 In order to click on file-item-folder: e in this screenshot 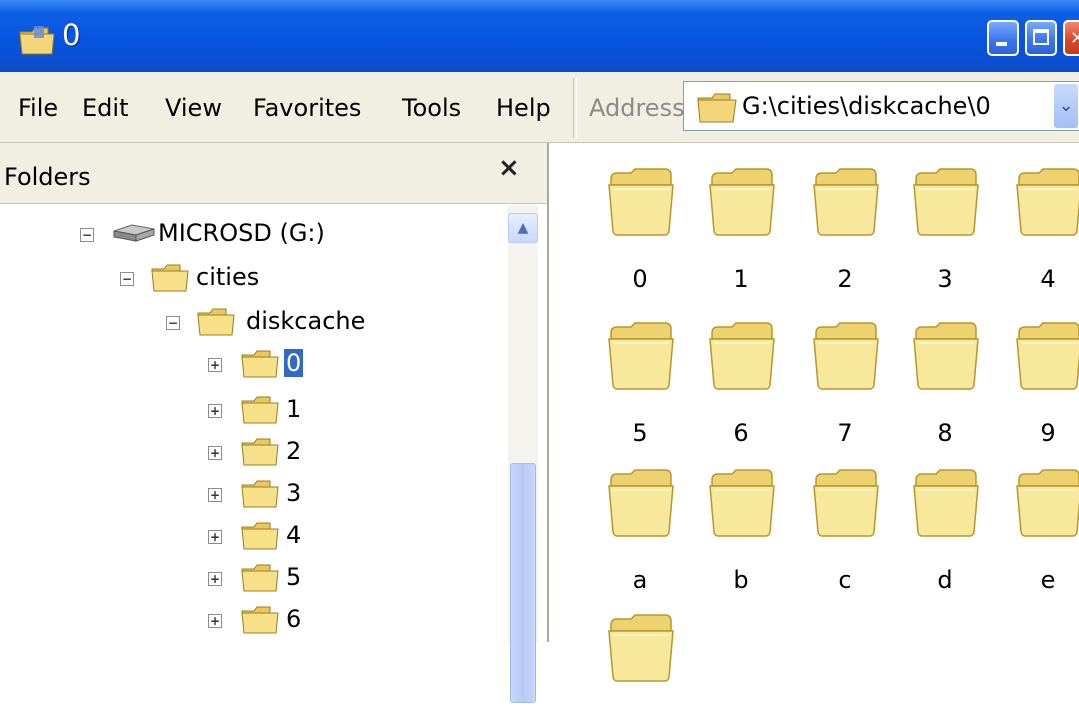, I will do `click(1041, 530)`.